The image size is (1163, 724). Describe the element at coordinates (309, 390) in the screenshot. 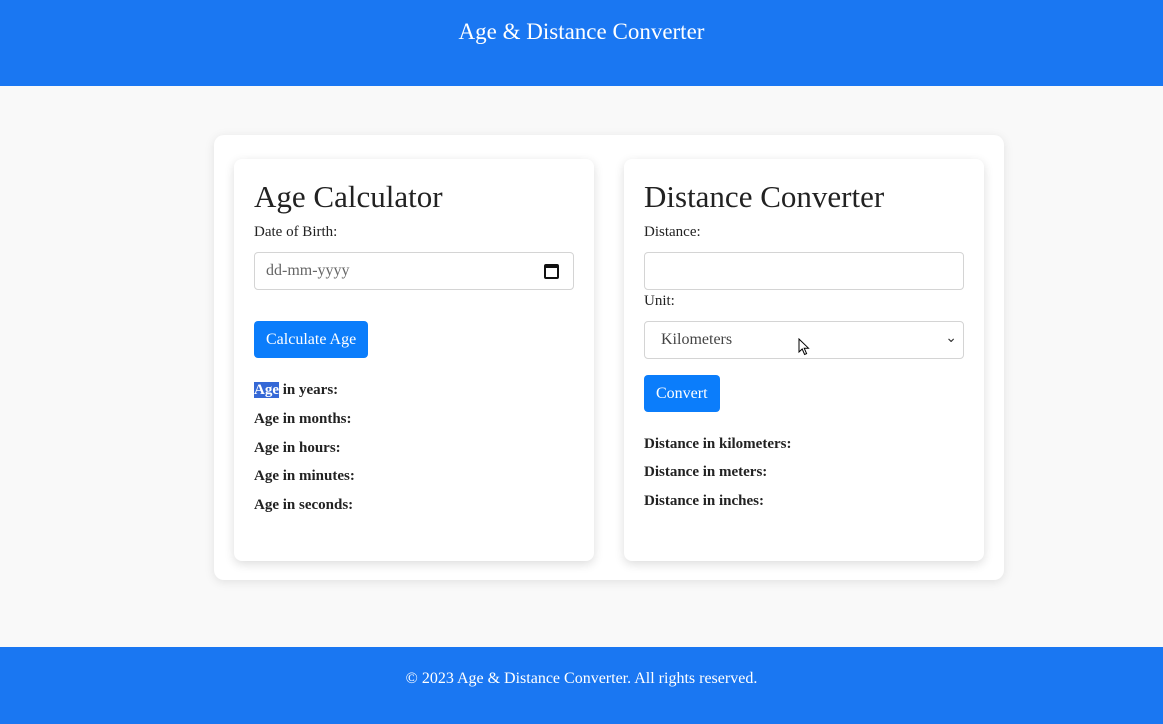

I see `age-years-label: in years:` at that location.